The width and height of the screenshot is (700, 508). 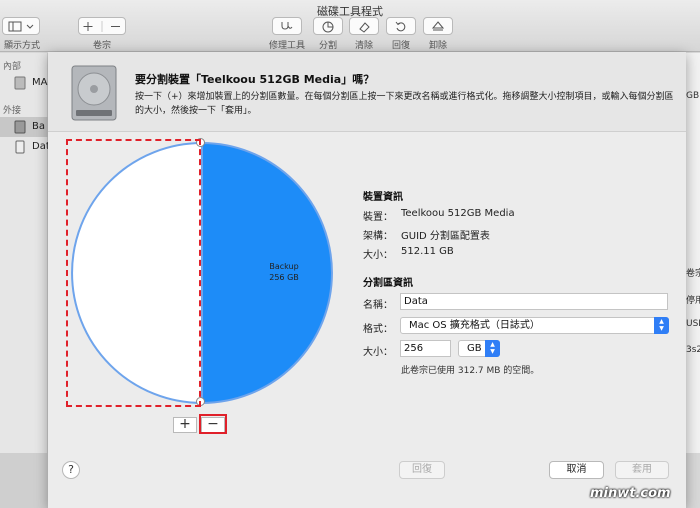 I want to click on partial-text: 3s2, so click(x=693, y=350).